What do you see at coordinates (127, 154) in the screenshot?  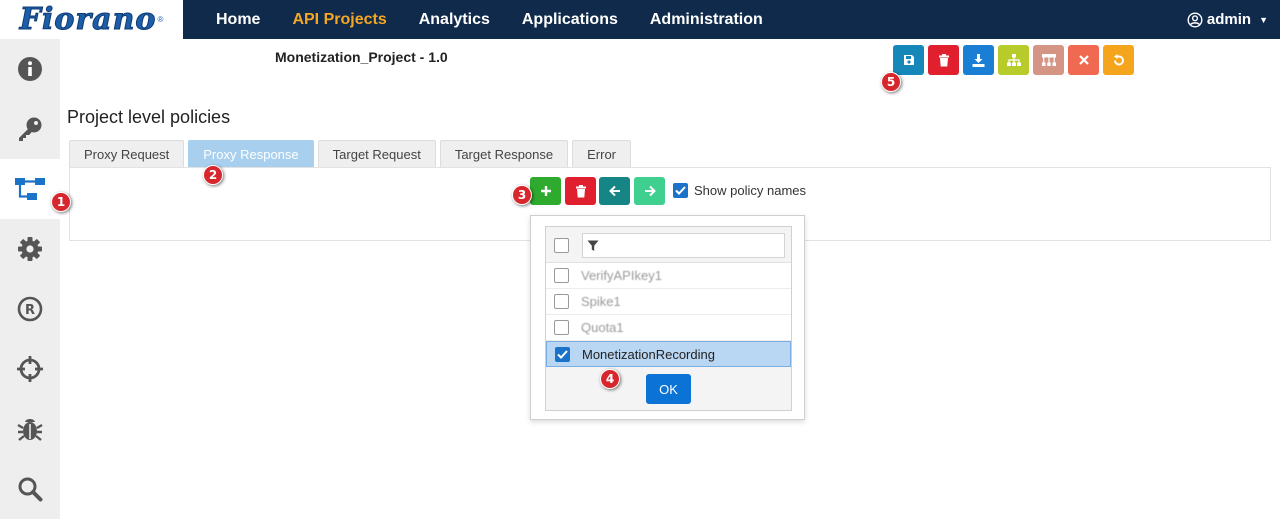 I see `tab-proxy-request: Proxy Request` at bounding box center [127, 154].